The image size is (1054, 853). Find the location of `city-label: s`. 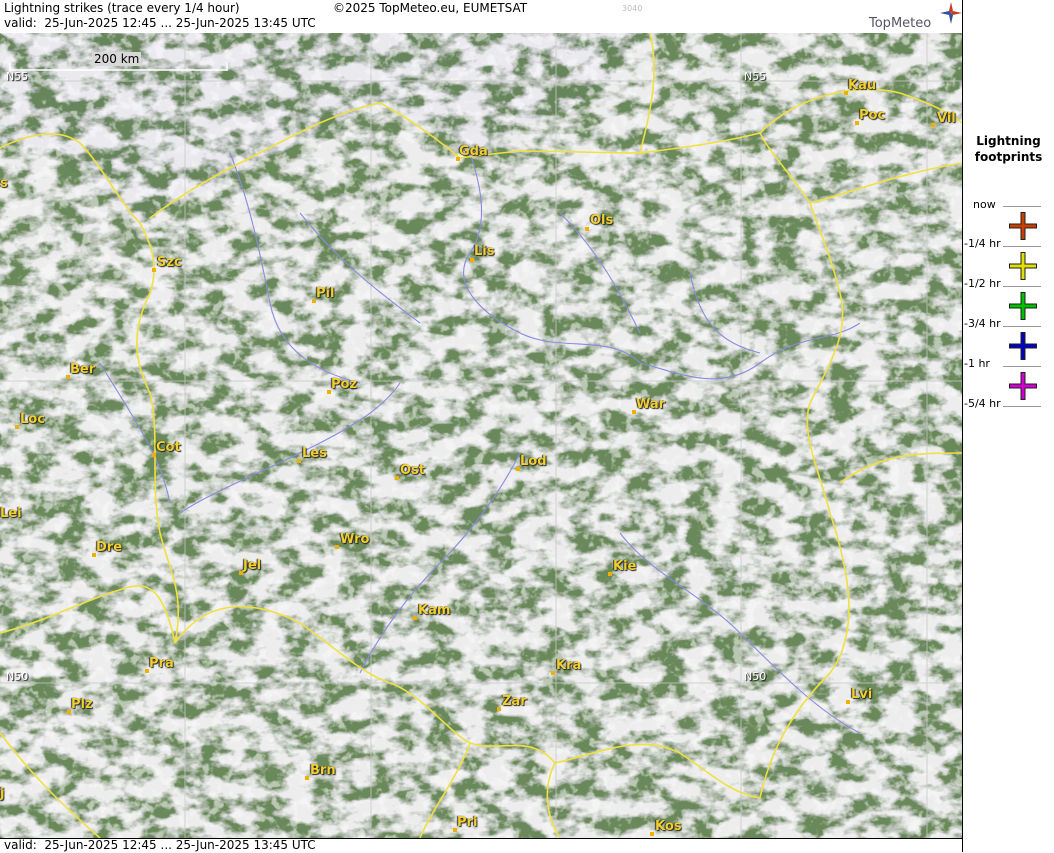

city-label: s is located at coordinates (4, 183).